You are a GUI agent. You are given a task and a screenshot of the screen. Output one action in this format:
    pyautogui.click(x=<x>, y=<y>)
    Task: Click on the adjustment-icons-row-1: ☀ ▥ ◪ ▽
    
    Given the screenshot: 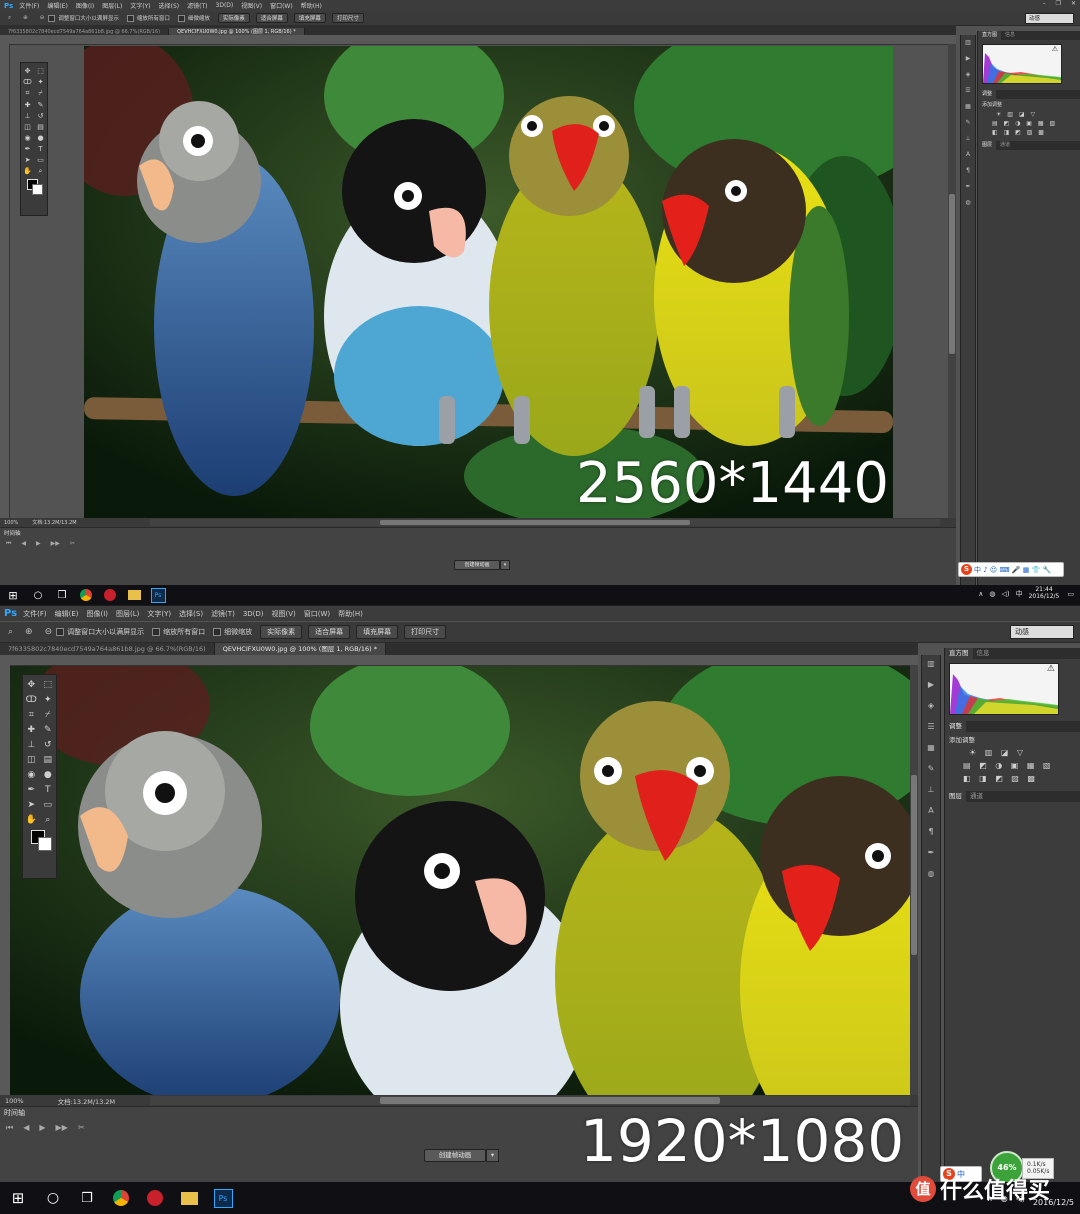 What is the action you would take?
    pyautogui.click(x=1029, y=114)
    